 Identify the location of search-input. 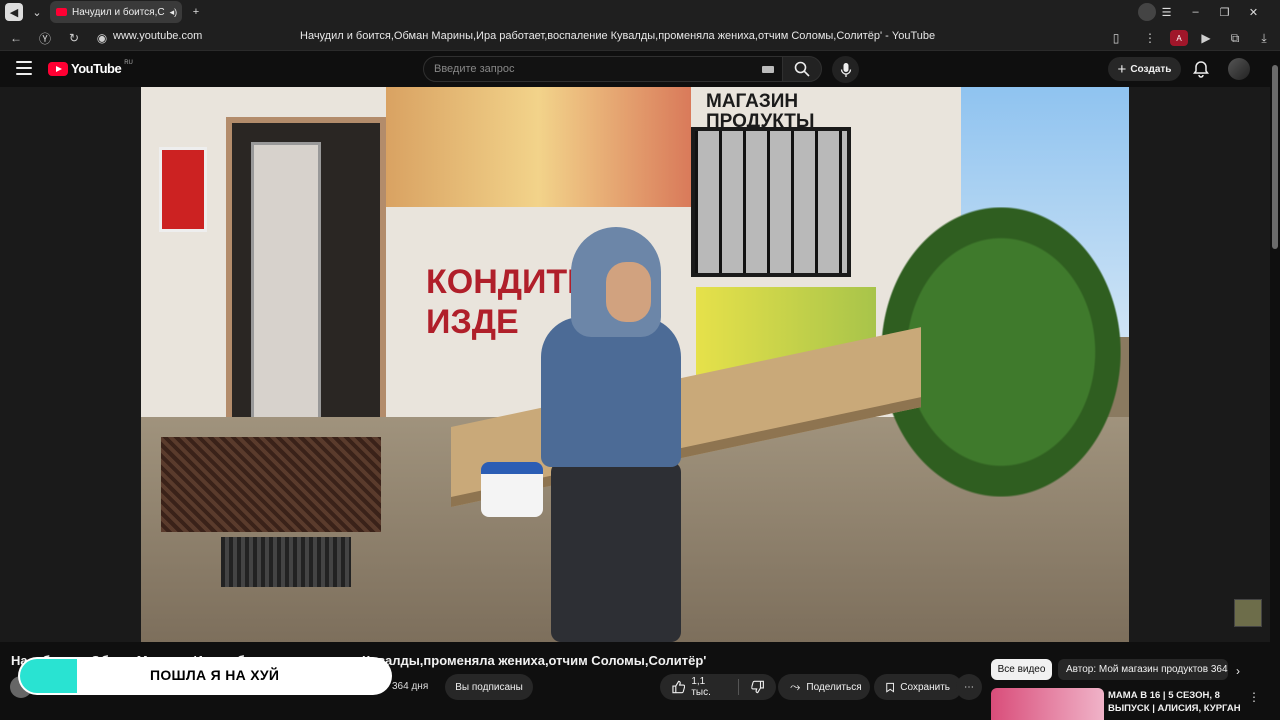
(589, 69).